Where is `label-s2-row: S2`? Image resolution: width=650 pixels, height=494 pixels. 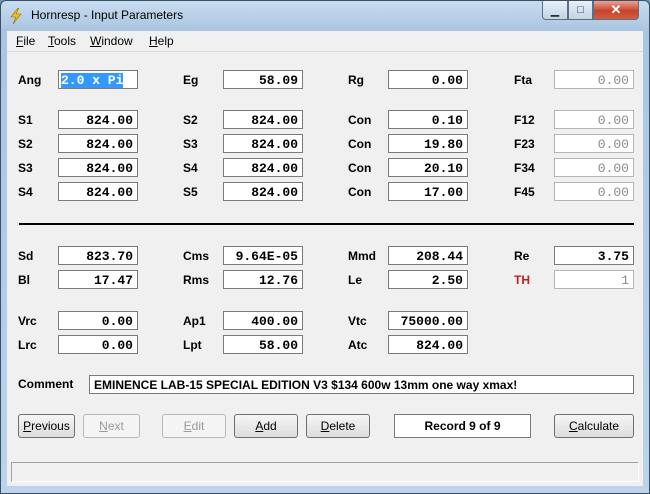 label-s2-row: S2 is located at coordinates (25, 144).